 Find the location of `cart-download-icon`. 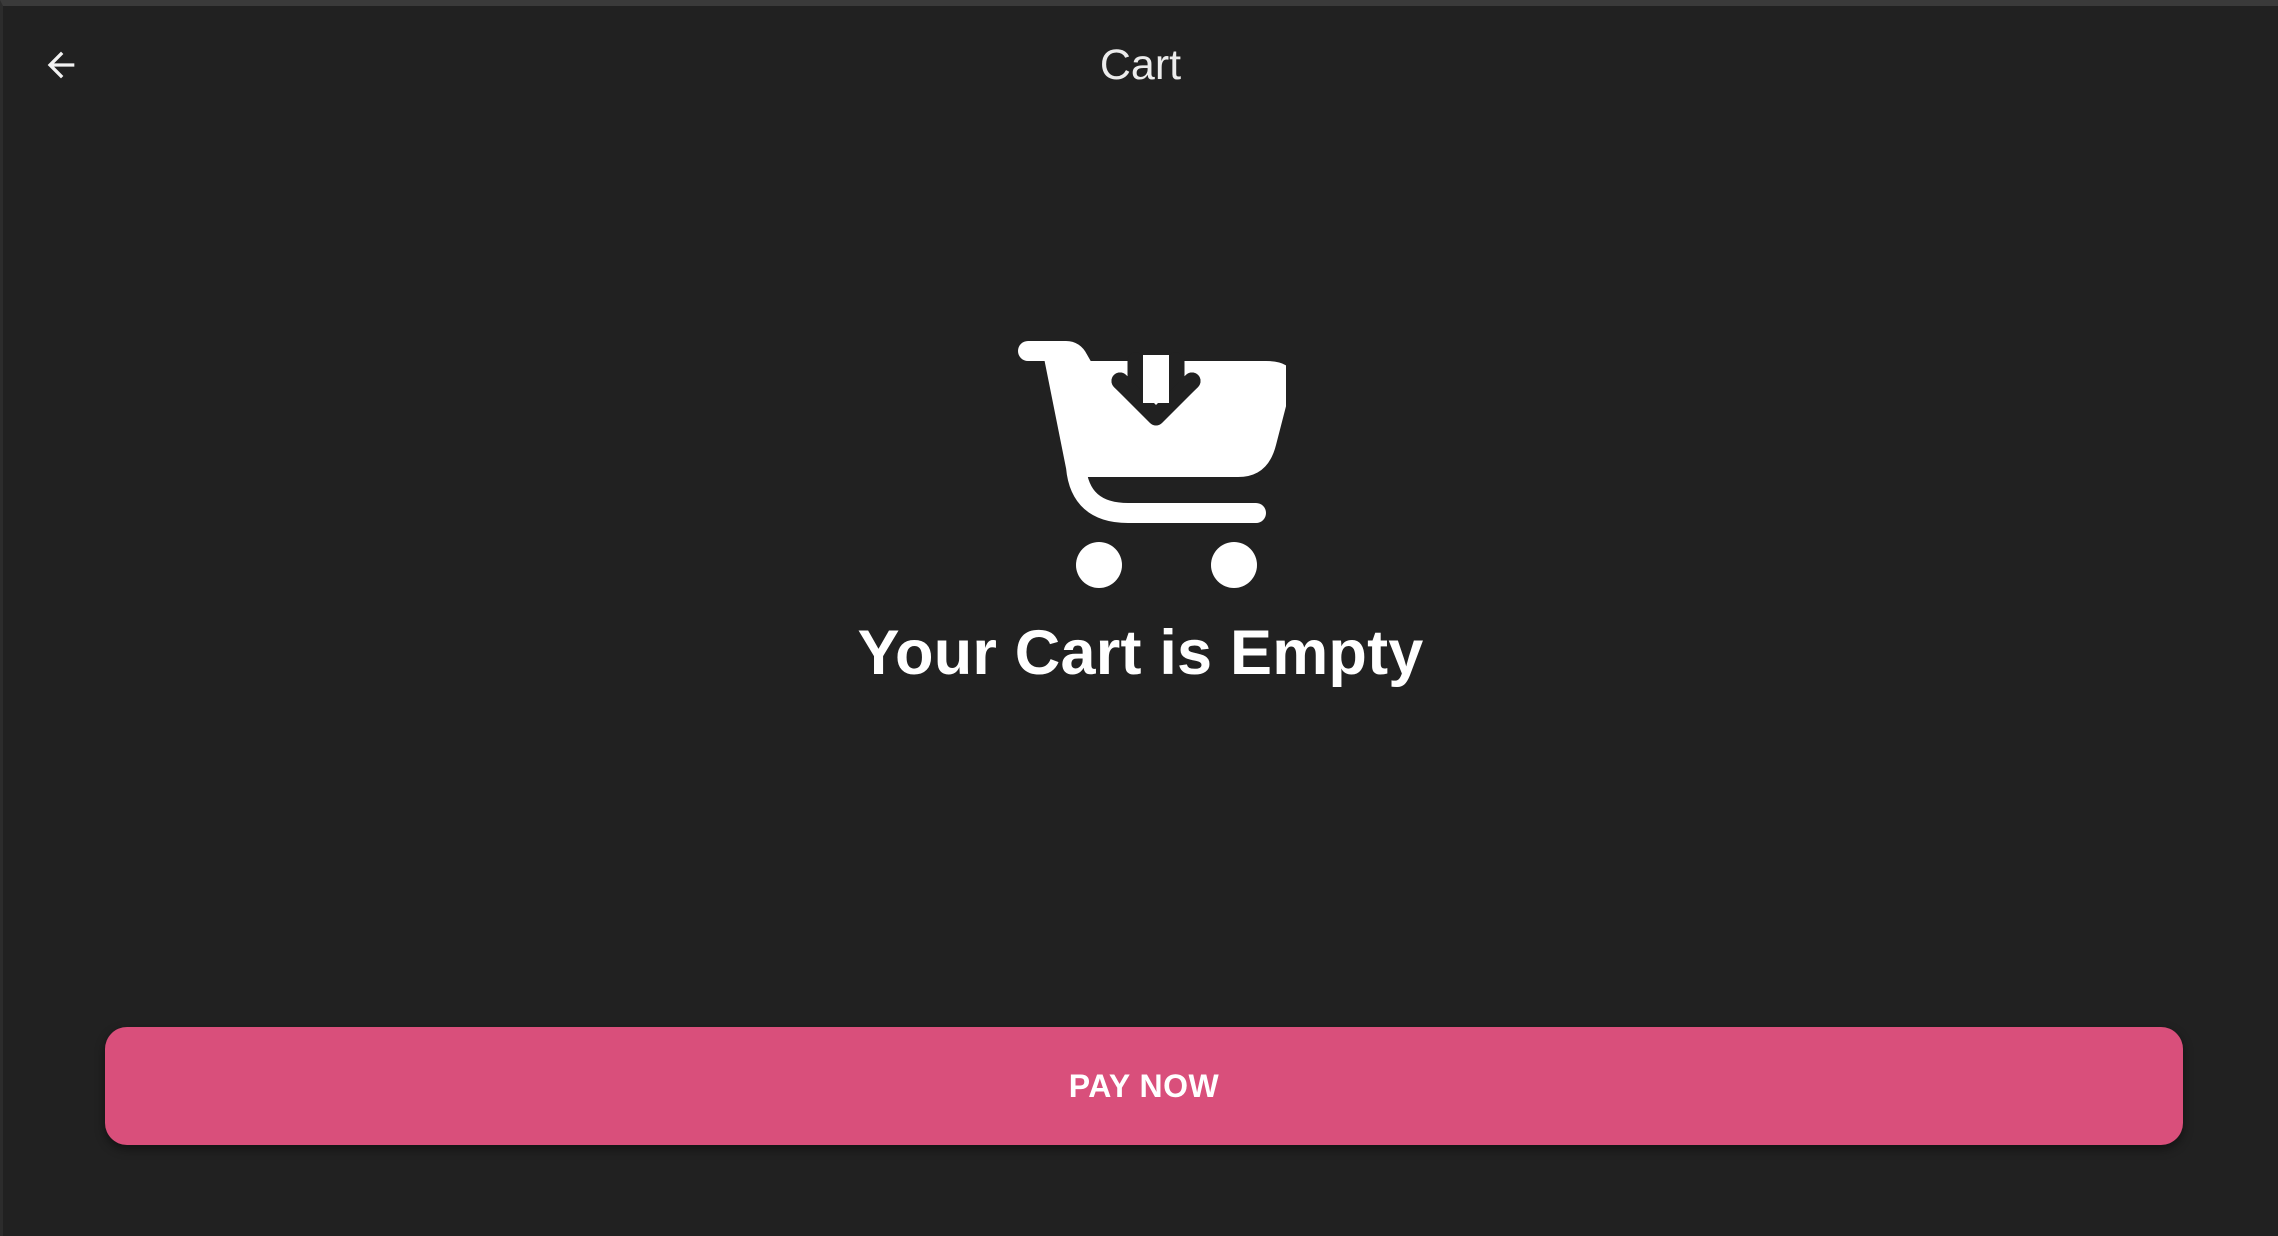

cart-download-icon is located at coordinates (1151, 464).